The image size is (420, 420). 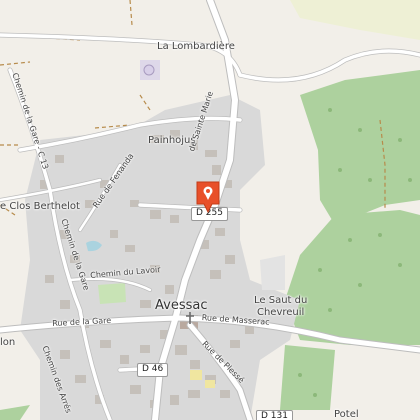 I want to click on place-label-lombardiere: La Lombardière, so click(x=196, y=46).